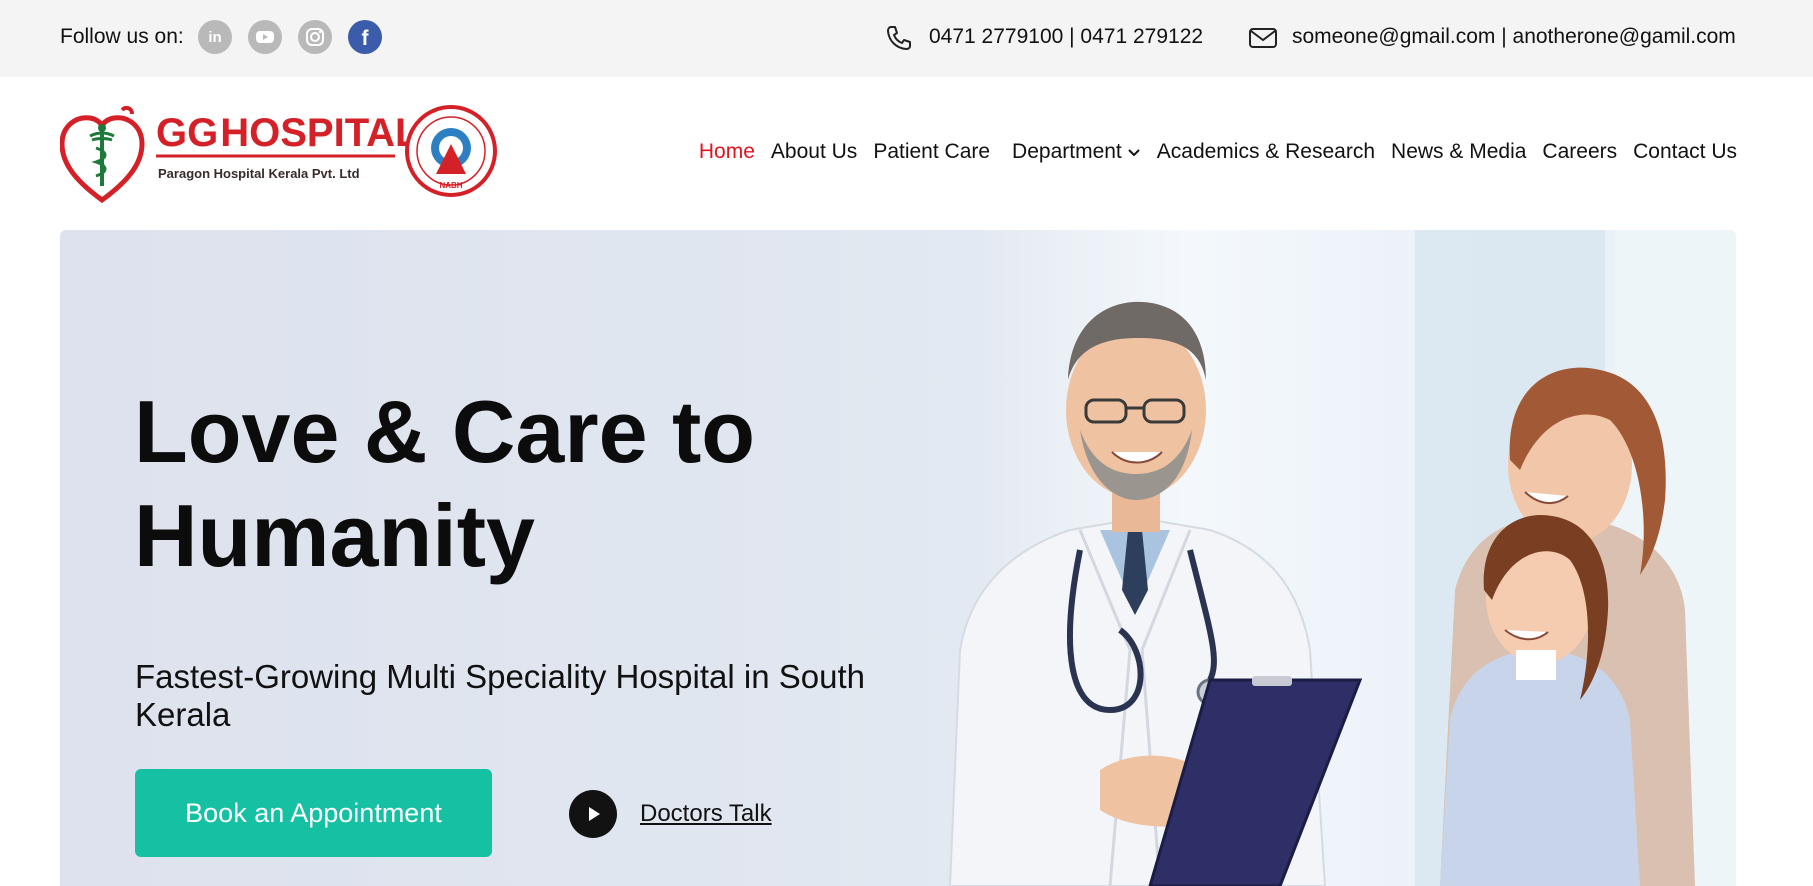 The height and width of the screenshot is (886, 1813). I want to click on nav-contact-us: Contact Us, so click(1685, 152).